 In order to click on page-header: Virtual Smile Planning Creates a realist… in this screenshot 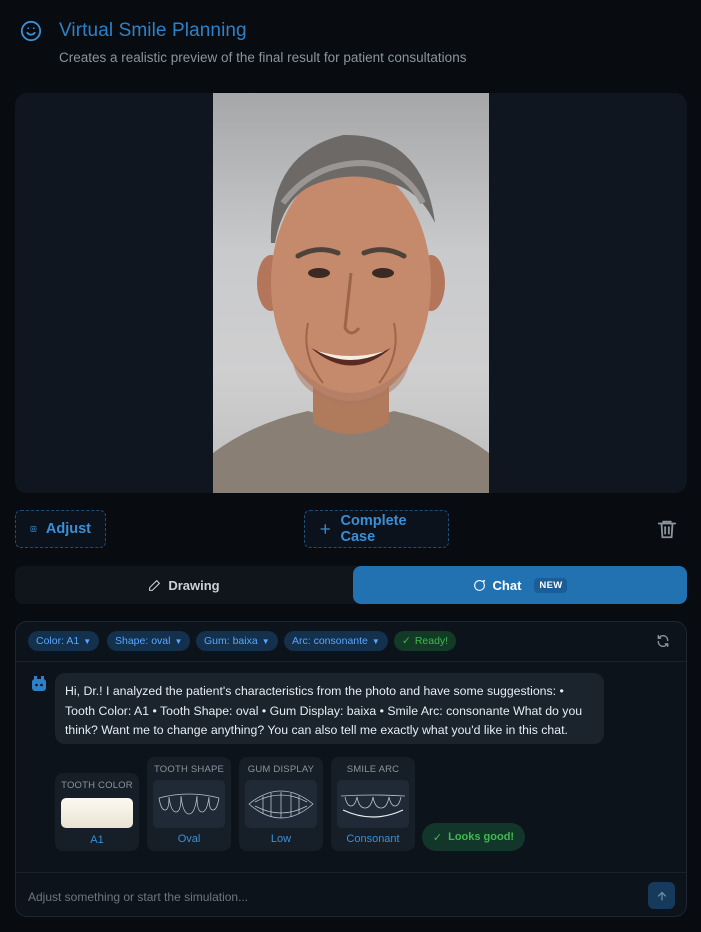, I will do `click(350, 43)`.